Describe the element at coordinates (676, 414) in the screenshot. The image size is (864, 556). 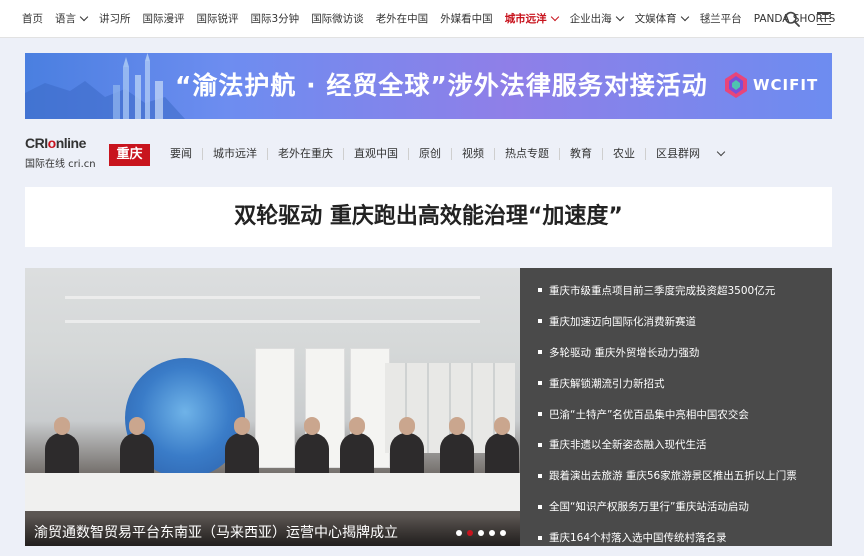
I see `news-list-item: 巴渝“土特产”名优百品集中亮相中国农交会` at that location.